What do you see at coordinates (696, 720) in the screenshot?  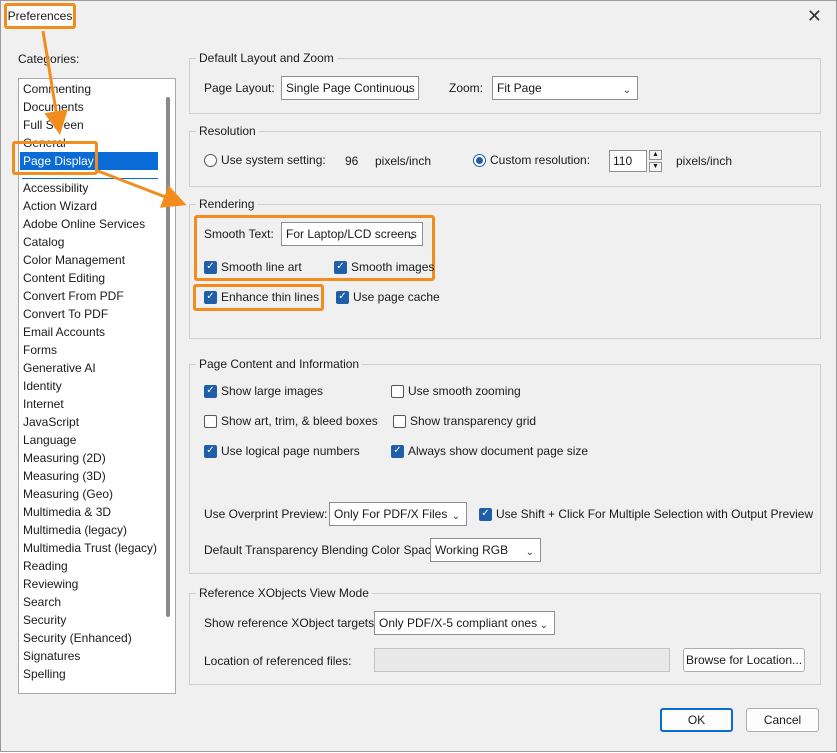 I see `ok-button: OK` at bounding box center [696, 720].